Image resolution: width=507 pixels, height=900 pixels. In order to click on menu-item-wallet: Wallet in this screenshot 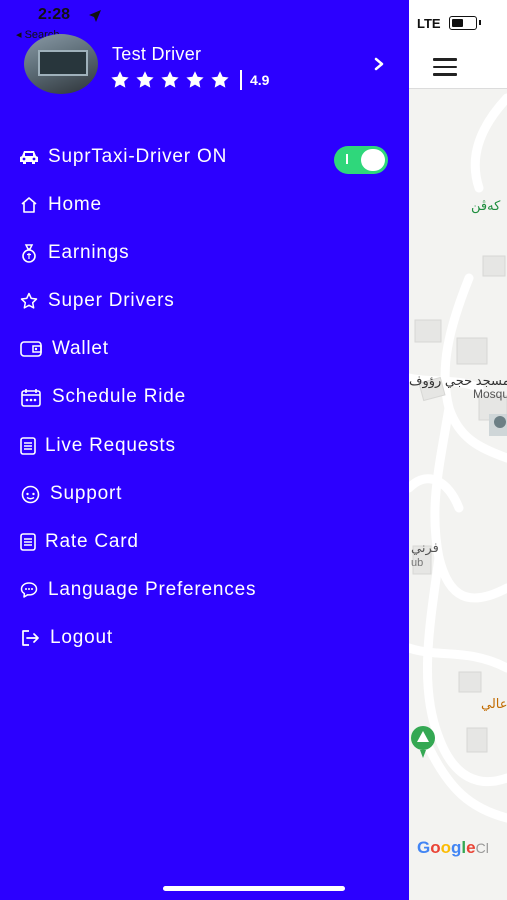, I will do `click(63, 349)`.